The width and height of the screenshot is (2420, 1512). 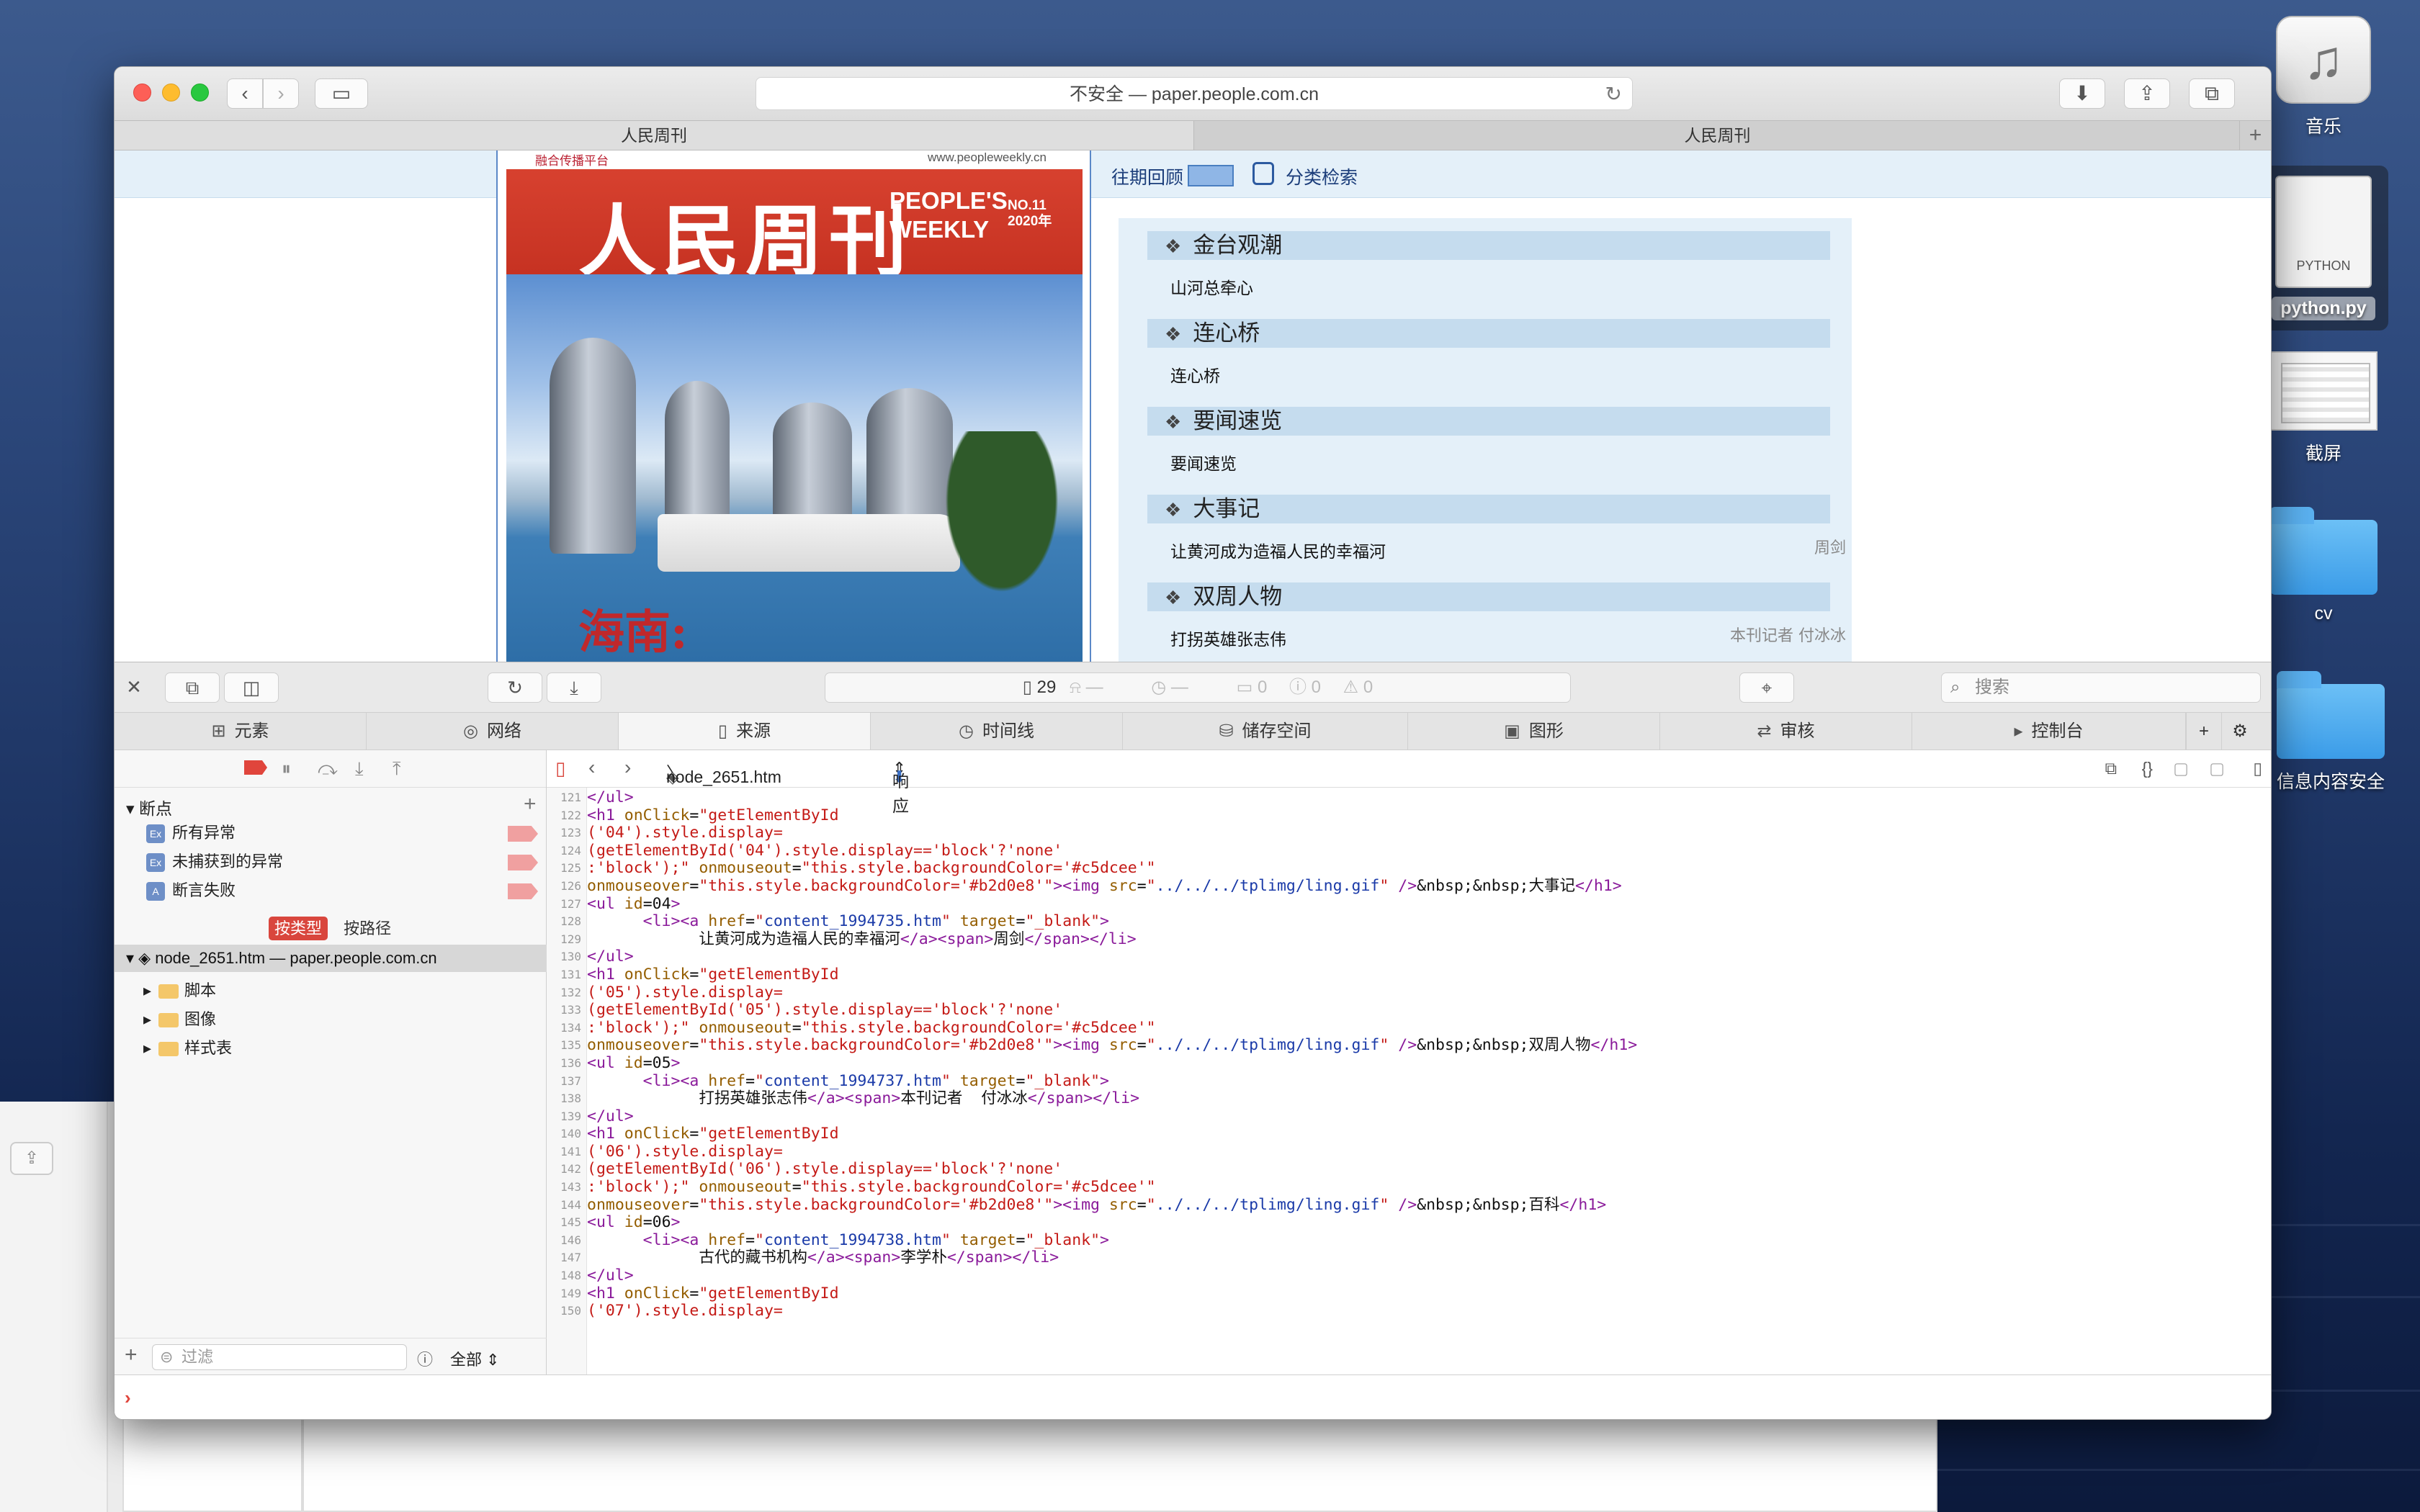 What do you see at coordinates (1415, 1311) in the screenshot?
I see `code-line: 150 ('07').style.display=` at bounding box center [1415, 1311].